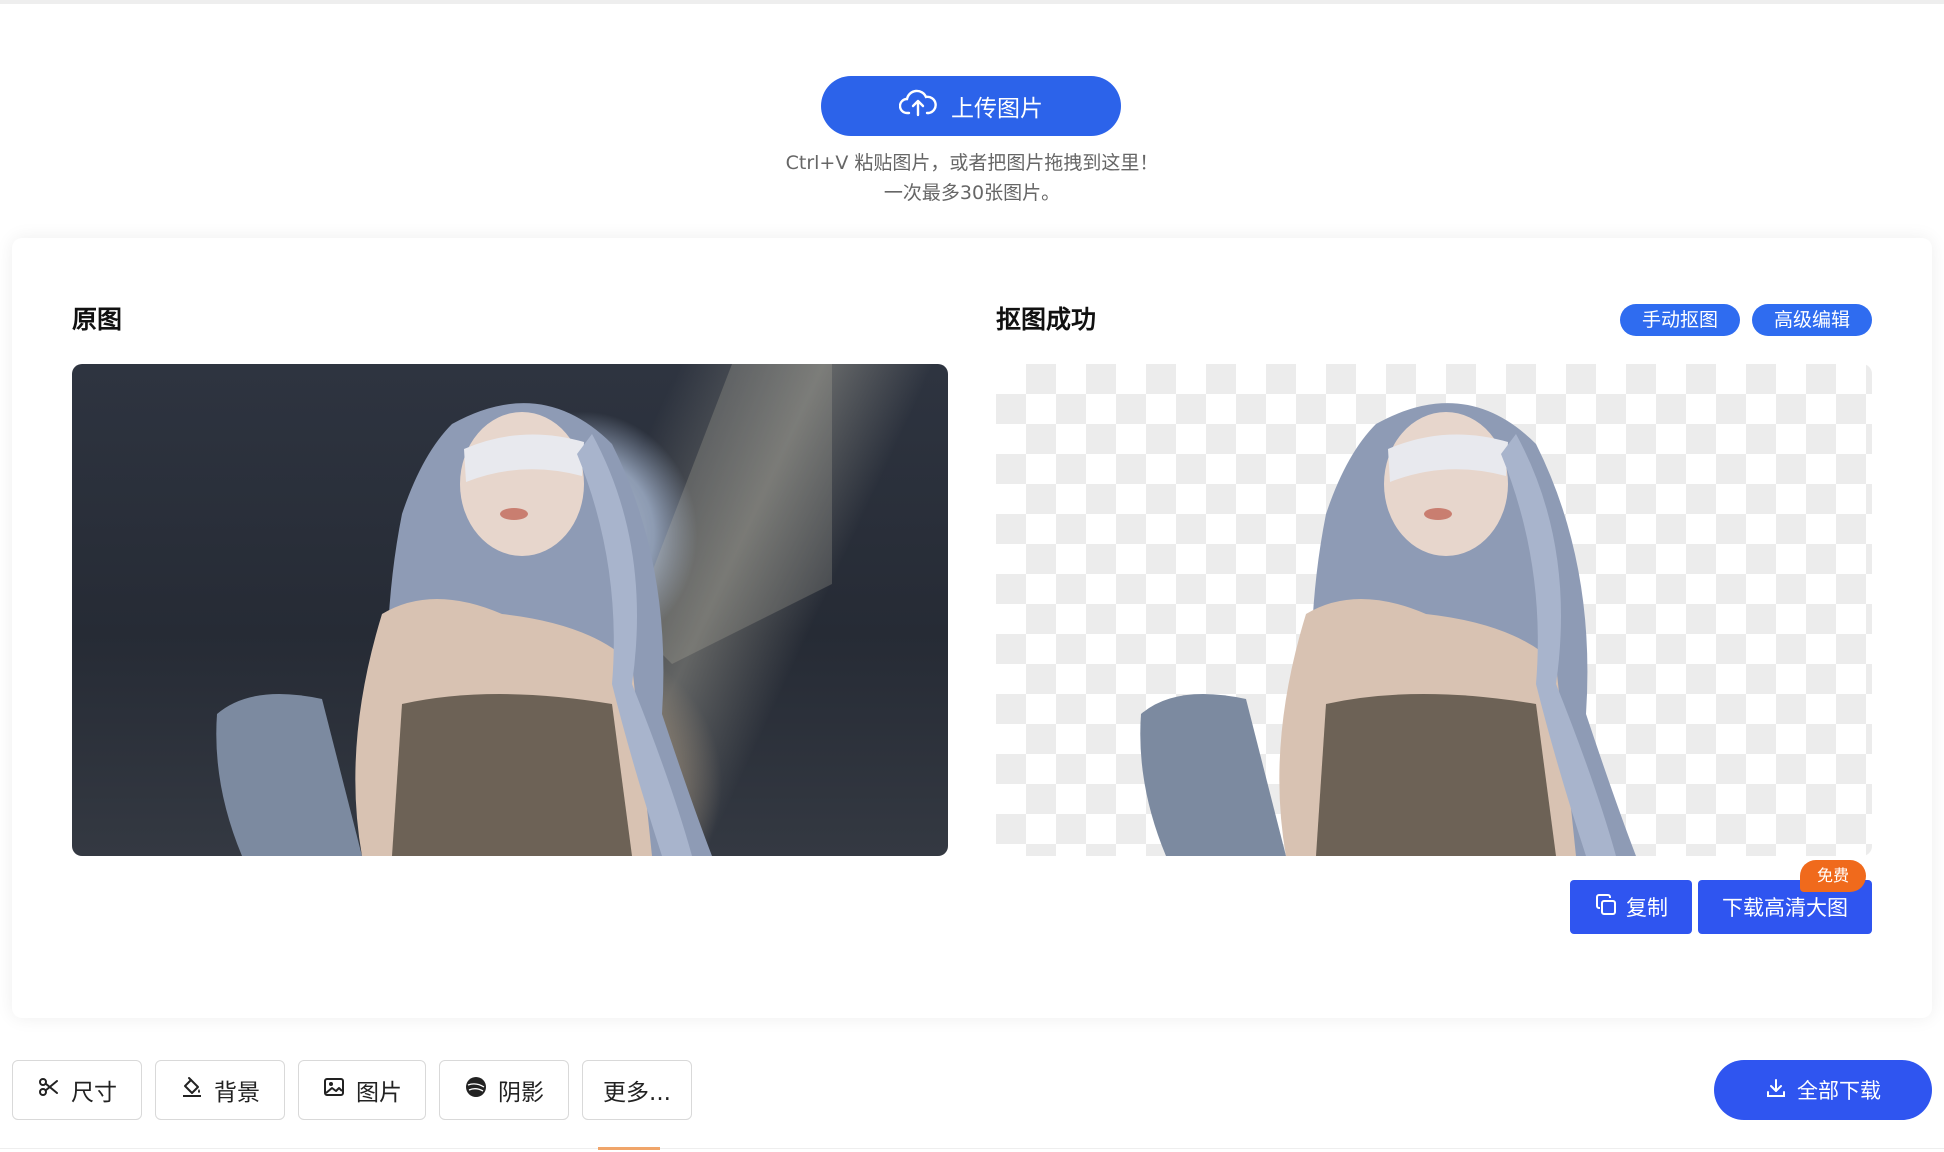 The image size is (1944, 1152). I want to click on image-tool-label: 图片, so click(379, 1093).